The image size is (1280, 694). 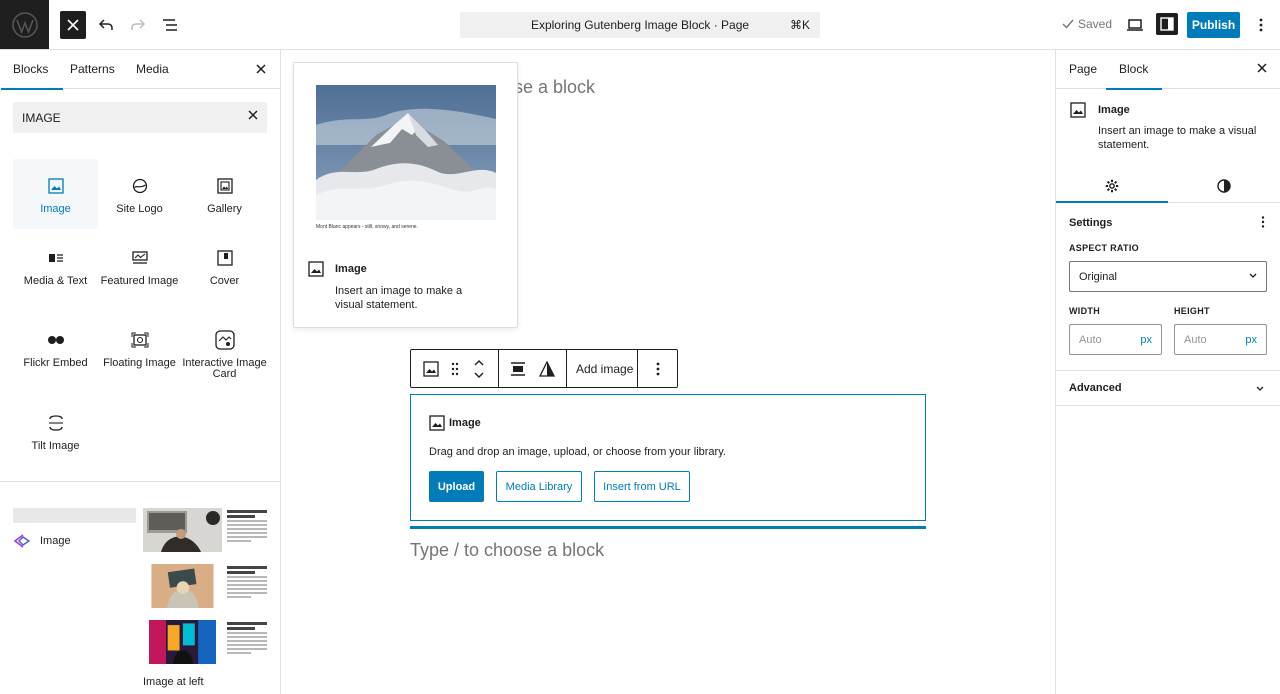 I want to click on width-input: Auto px, so click(x=1115, y=339).